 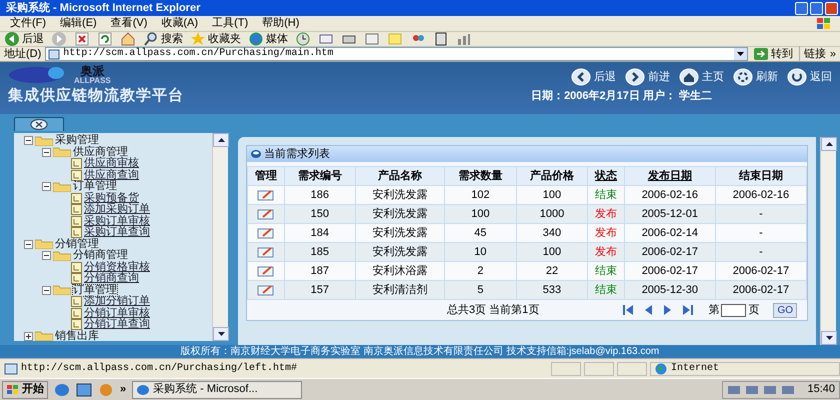 What do you see at coordinates (100, 152) in the screenshot?
I see `tree-item: 供应商管理` at bounding box center [100, 152].